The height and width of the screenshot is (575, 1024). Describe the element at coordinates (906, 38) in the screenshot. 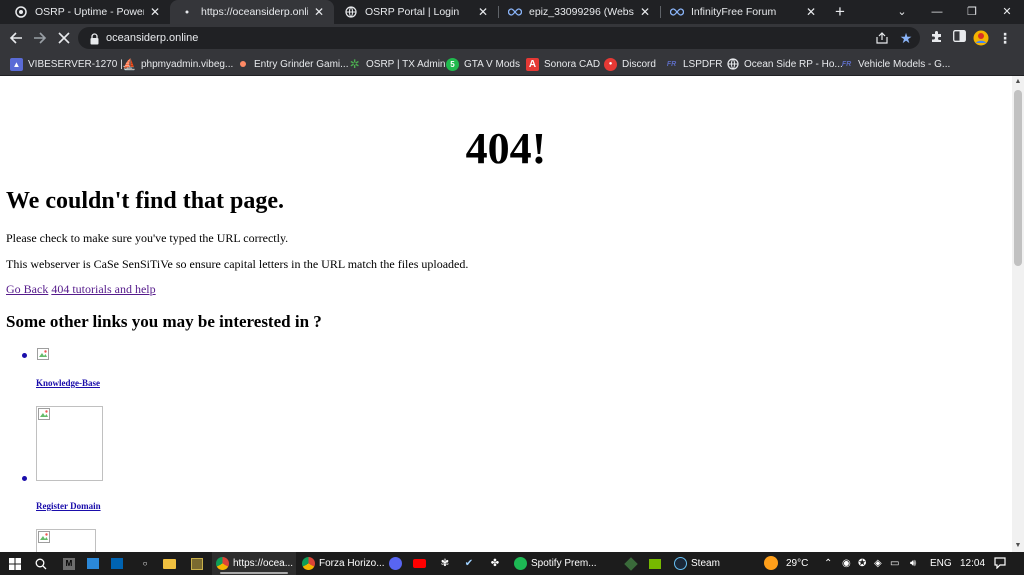

I see `bookmark-star-icon: ★` at that location.